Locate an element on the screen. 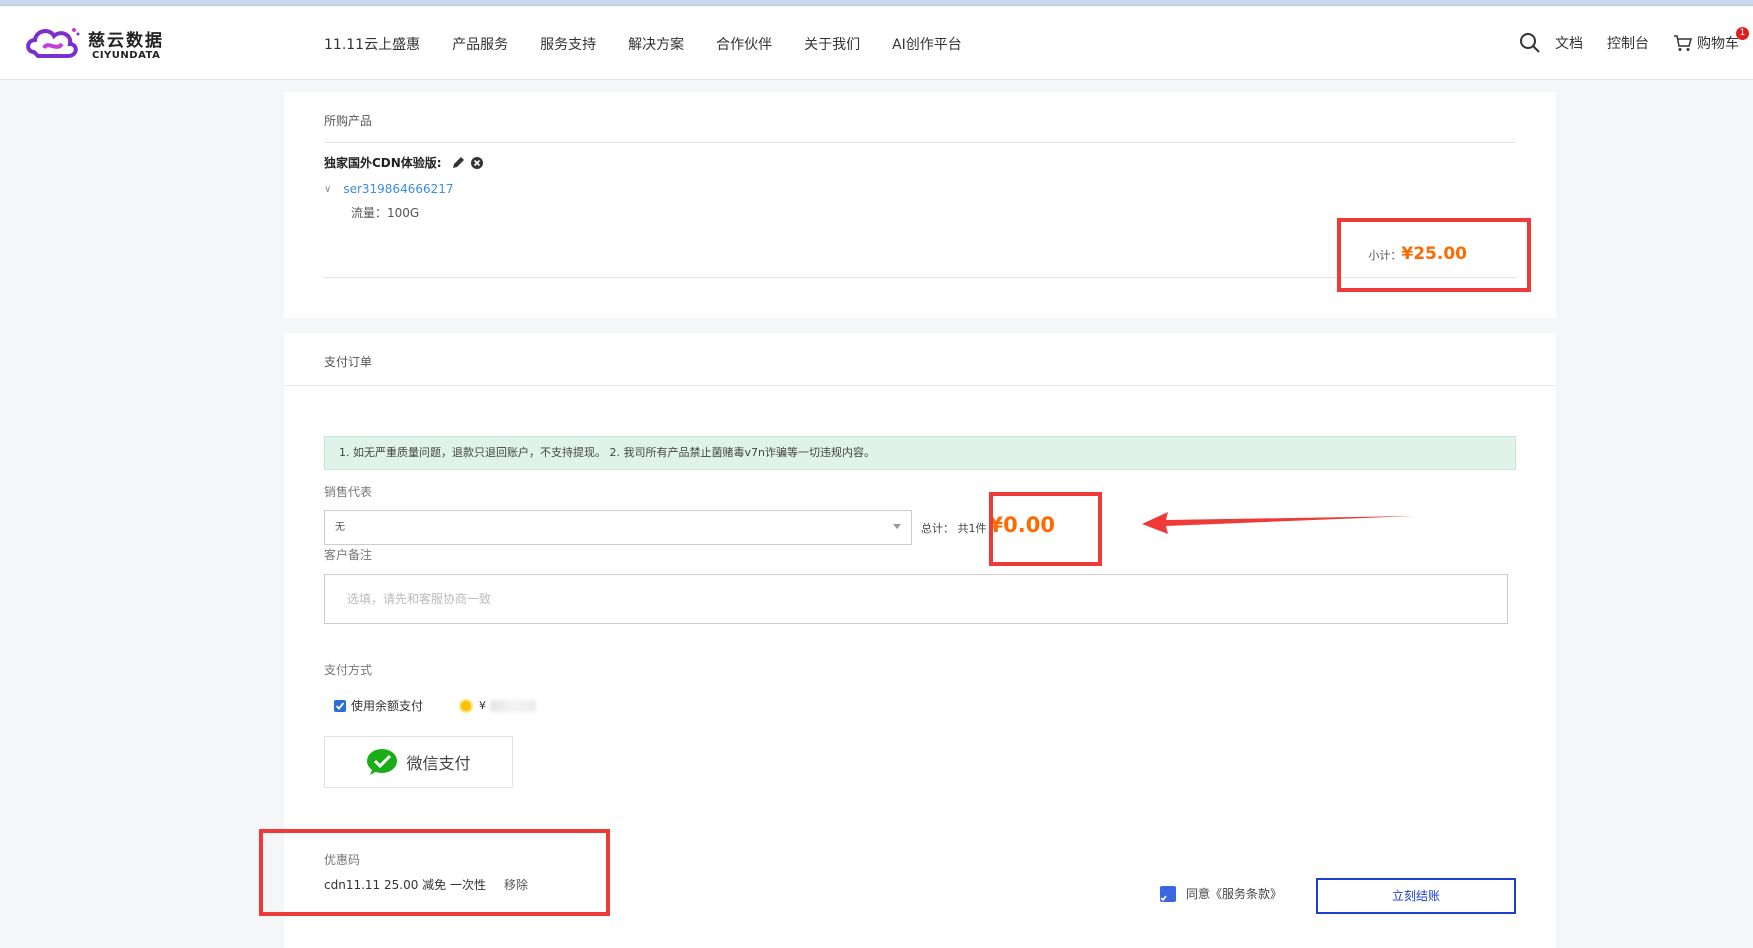 The width and height of the screenshot is (1753, 948). balance-label: 使用余额支付 is located at coordinates (387, 706).